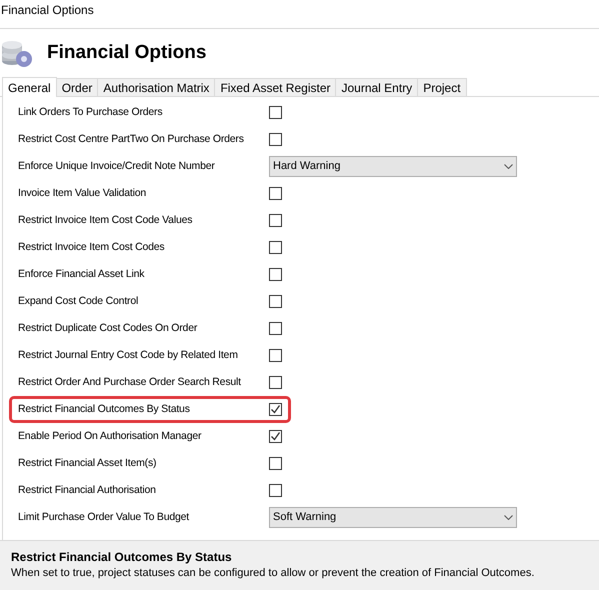  Describe the element at coordinates (116, 166) in the screenshot. I see `setting-label: Enforce Unique Invoice/Credit Note Number` at that location.